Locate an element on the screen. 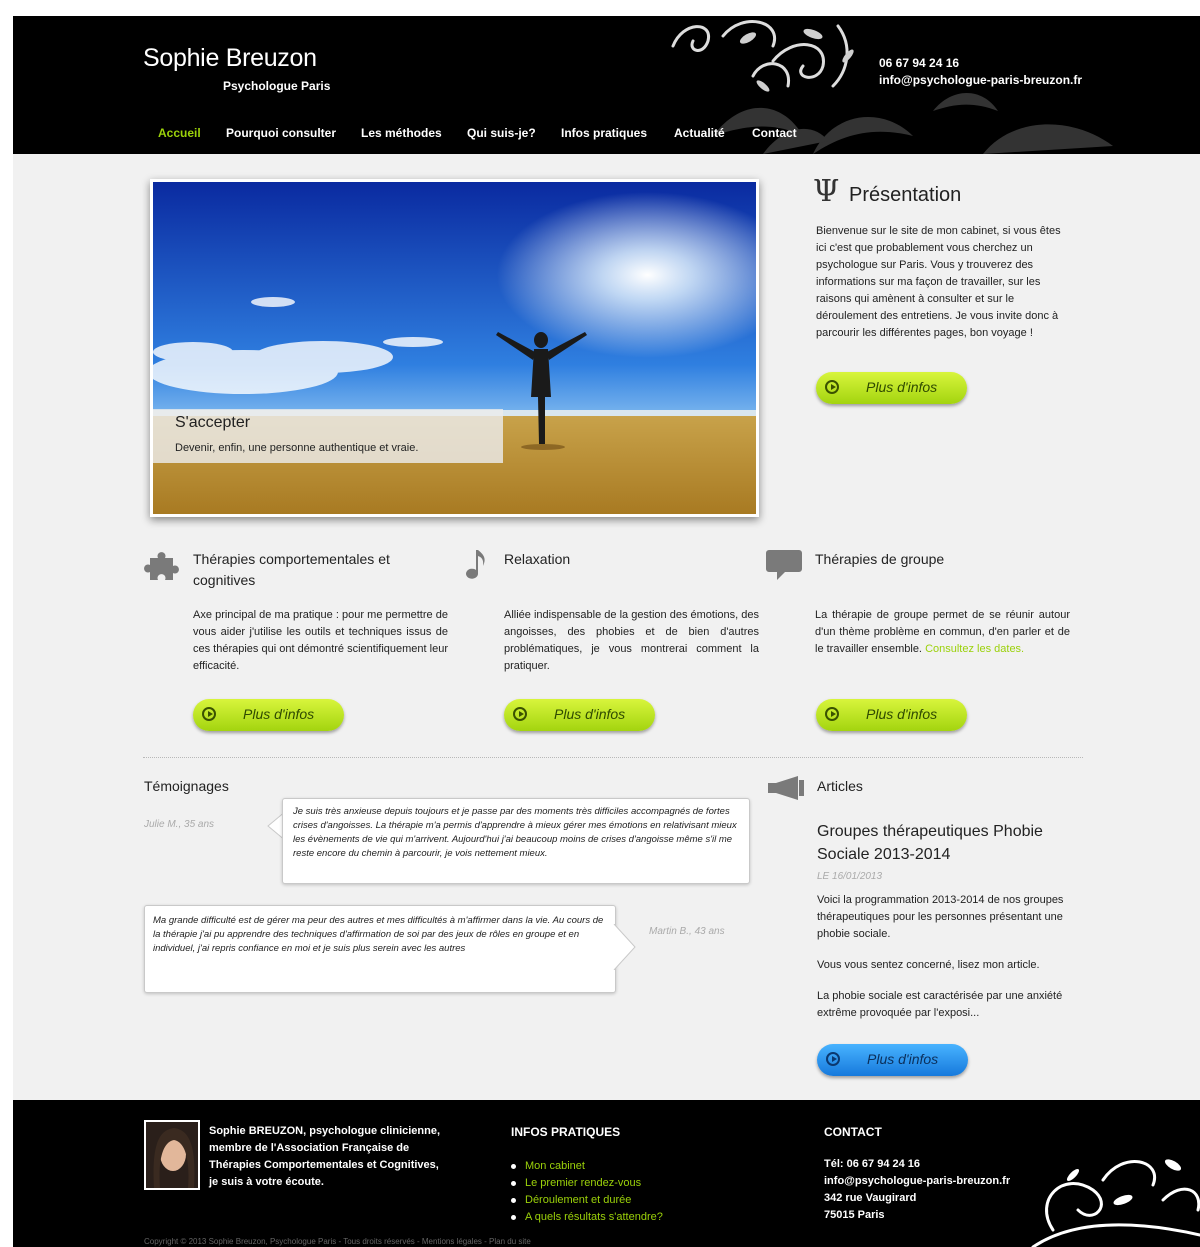 Image resolution: width=1200 pixels, height=1247 pixels. footer-link-resultats: A quels résultats s'attendre? is located at coordinates (587, 1217).